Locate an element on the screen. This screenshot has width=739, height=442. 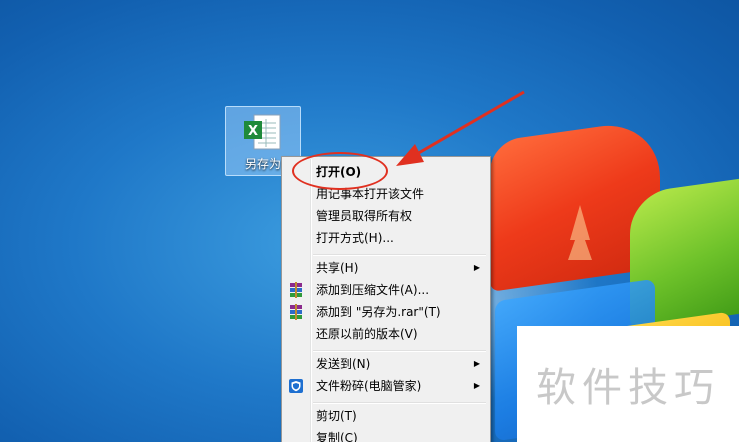
menu-item-cut: 剪切(T) is located at coordinates (386, 416).